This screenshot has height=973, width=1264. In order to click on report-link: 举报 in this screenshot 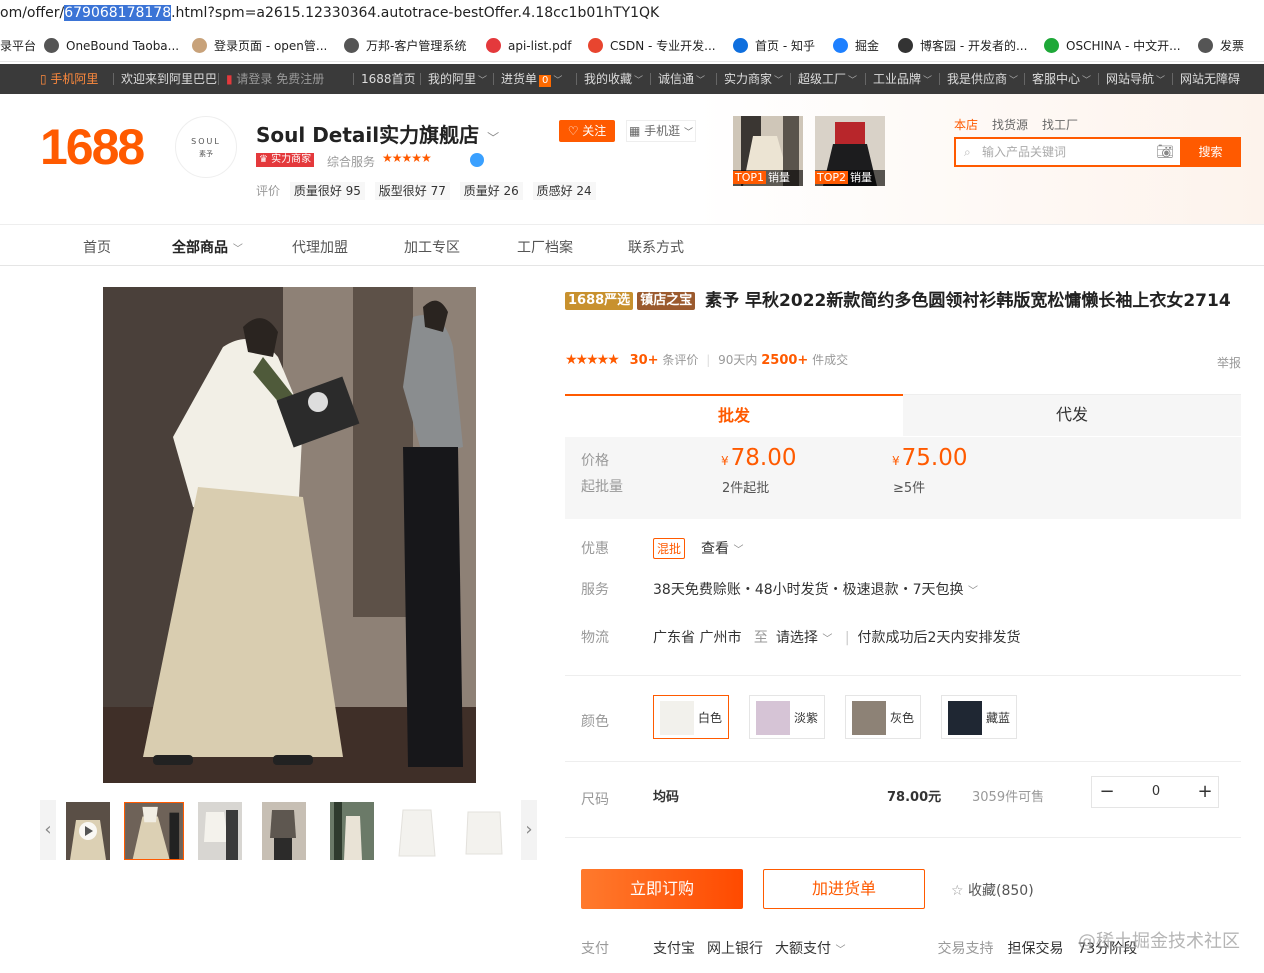, I will do `click(1229, 362)`.